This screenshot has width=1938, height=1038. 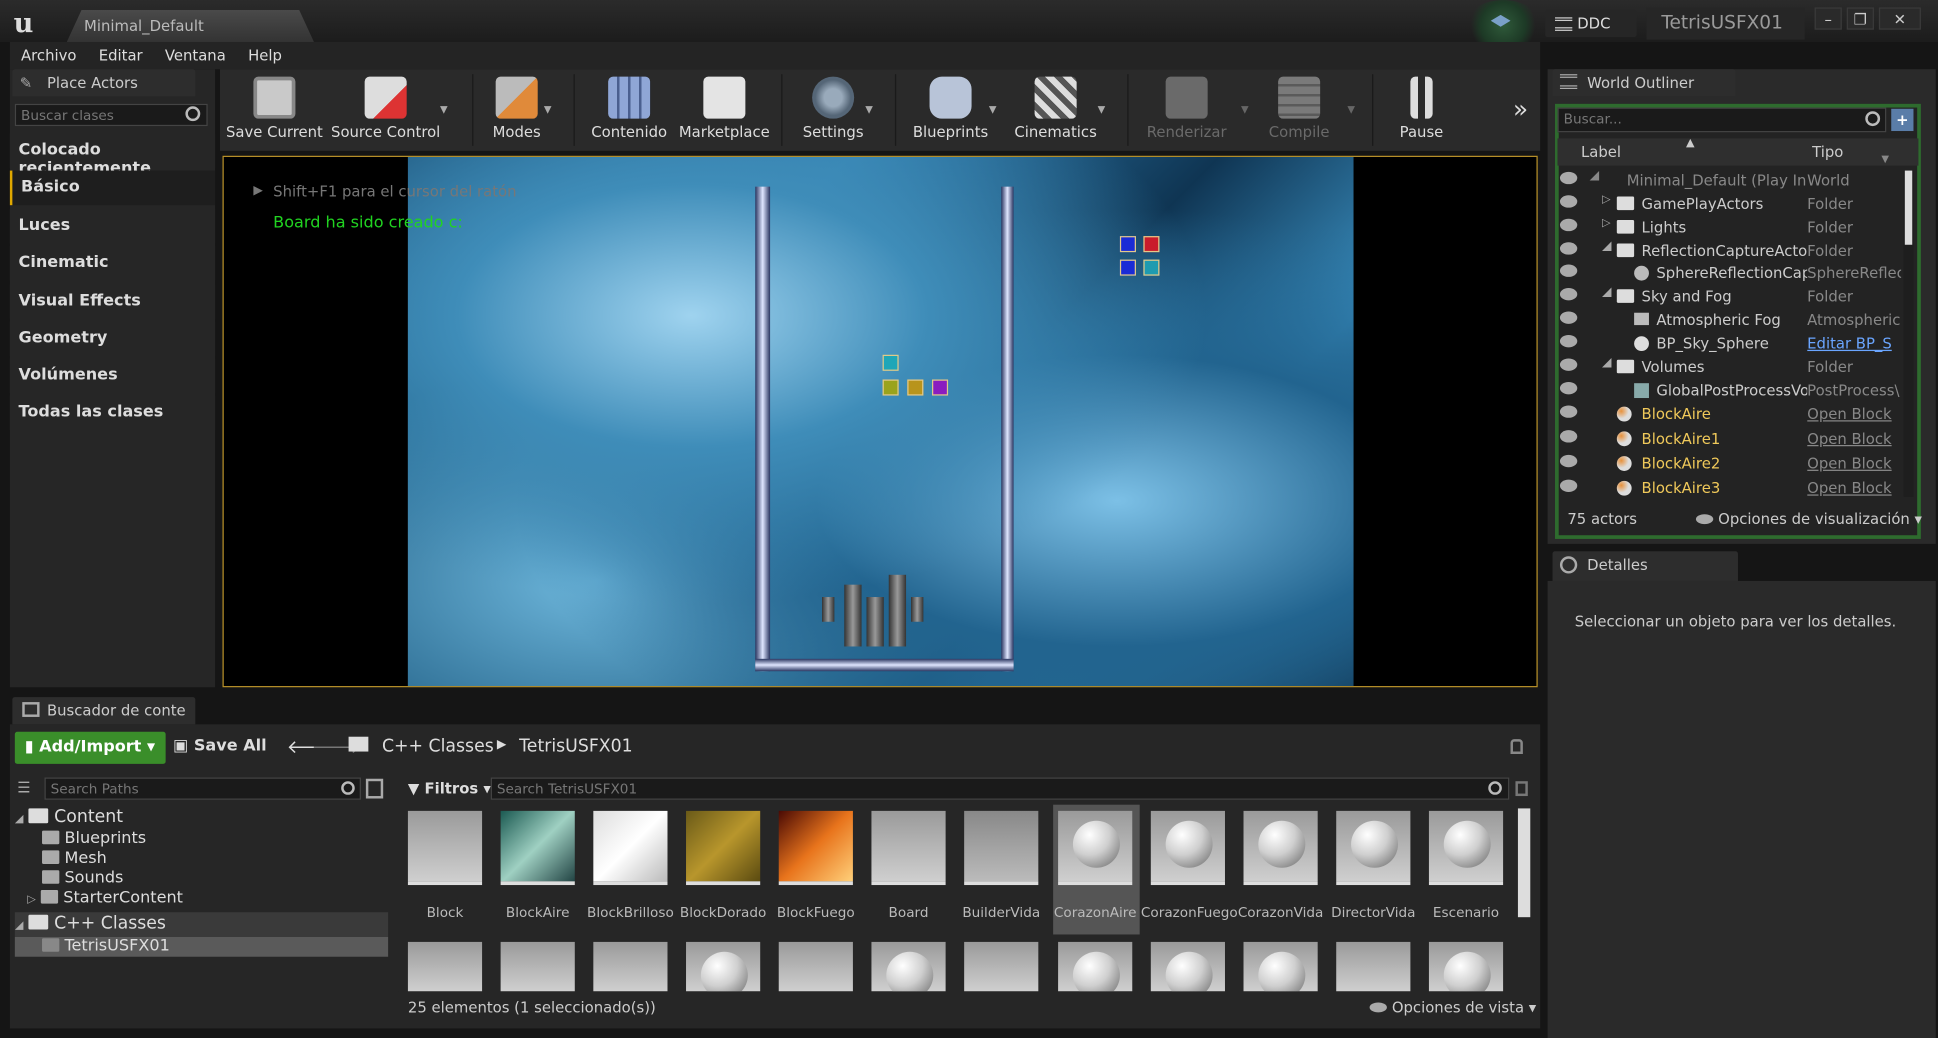 I want to click on content-button: Contenido, so click(x=629, y=110).